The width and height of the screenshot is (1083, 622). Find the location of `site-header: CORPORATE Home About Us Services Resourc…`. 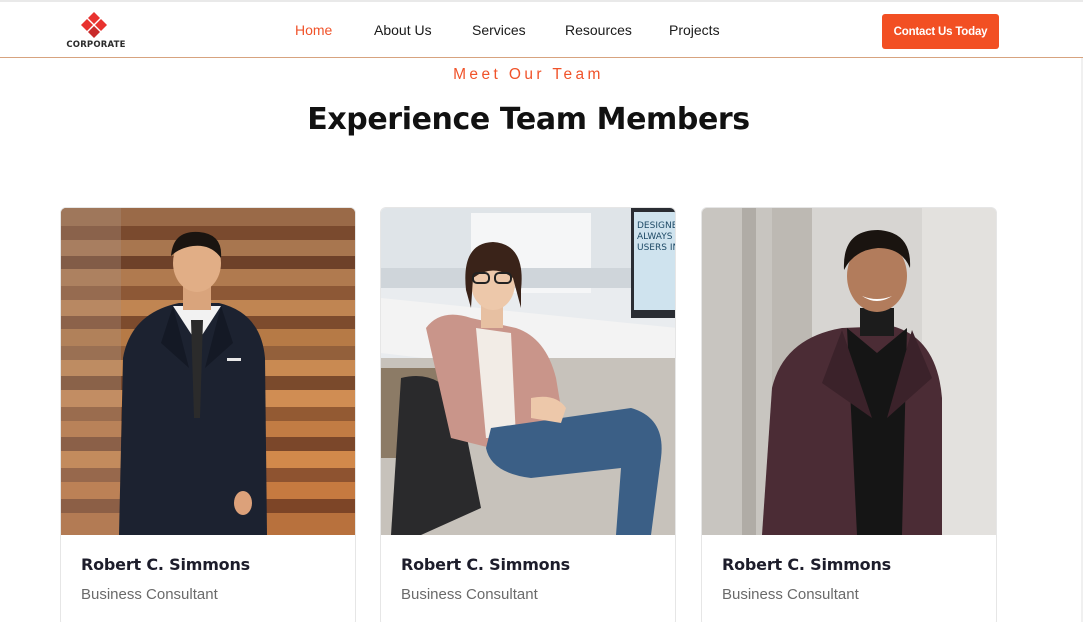

site-header: CORPORATE Home About Us Services Resourc… is located at coordinates (541, 29).